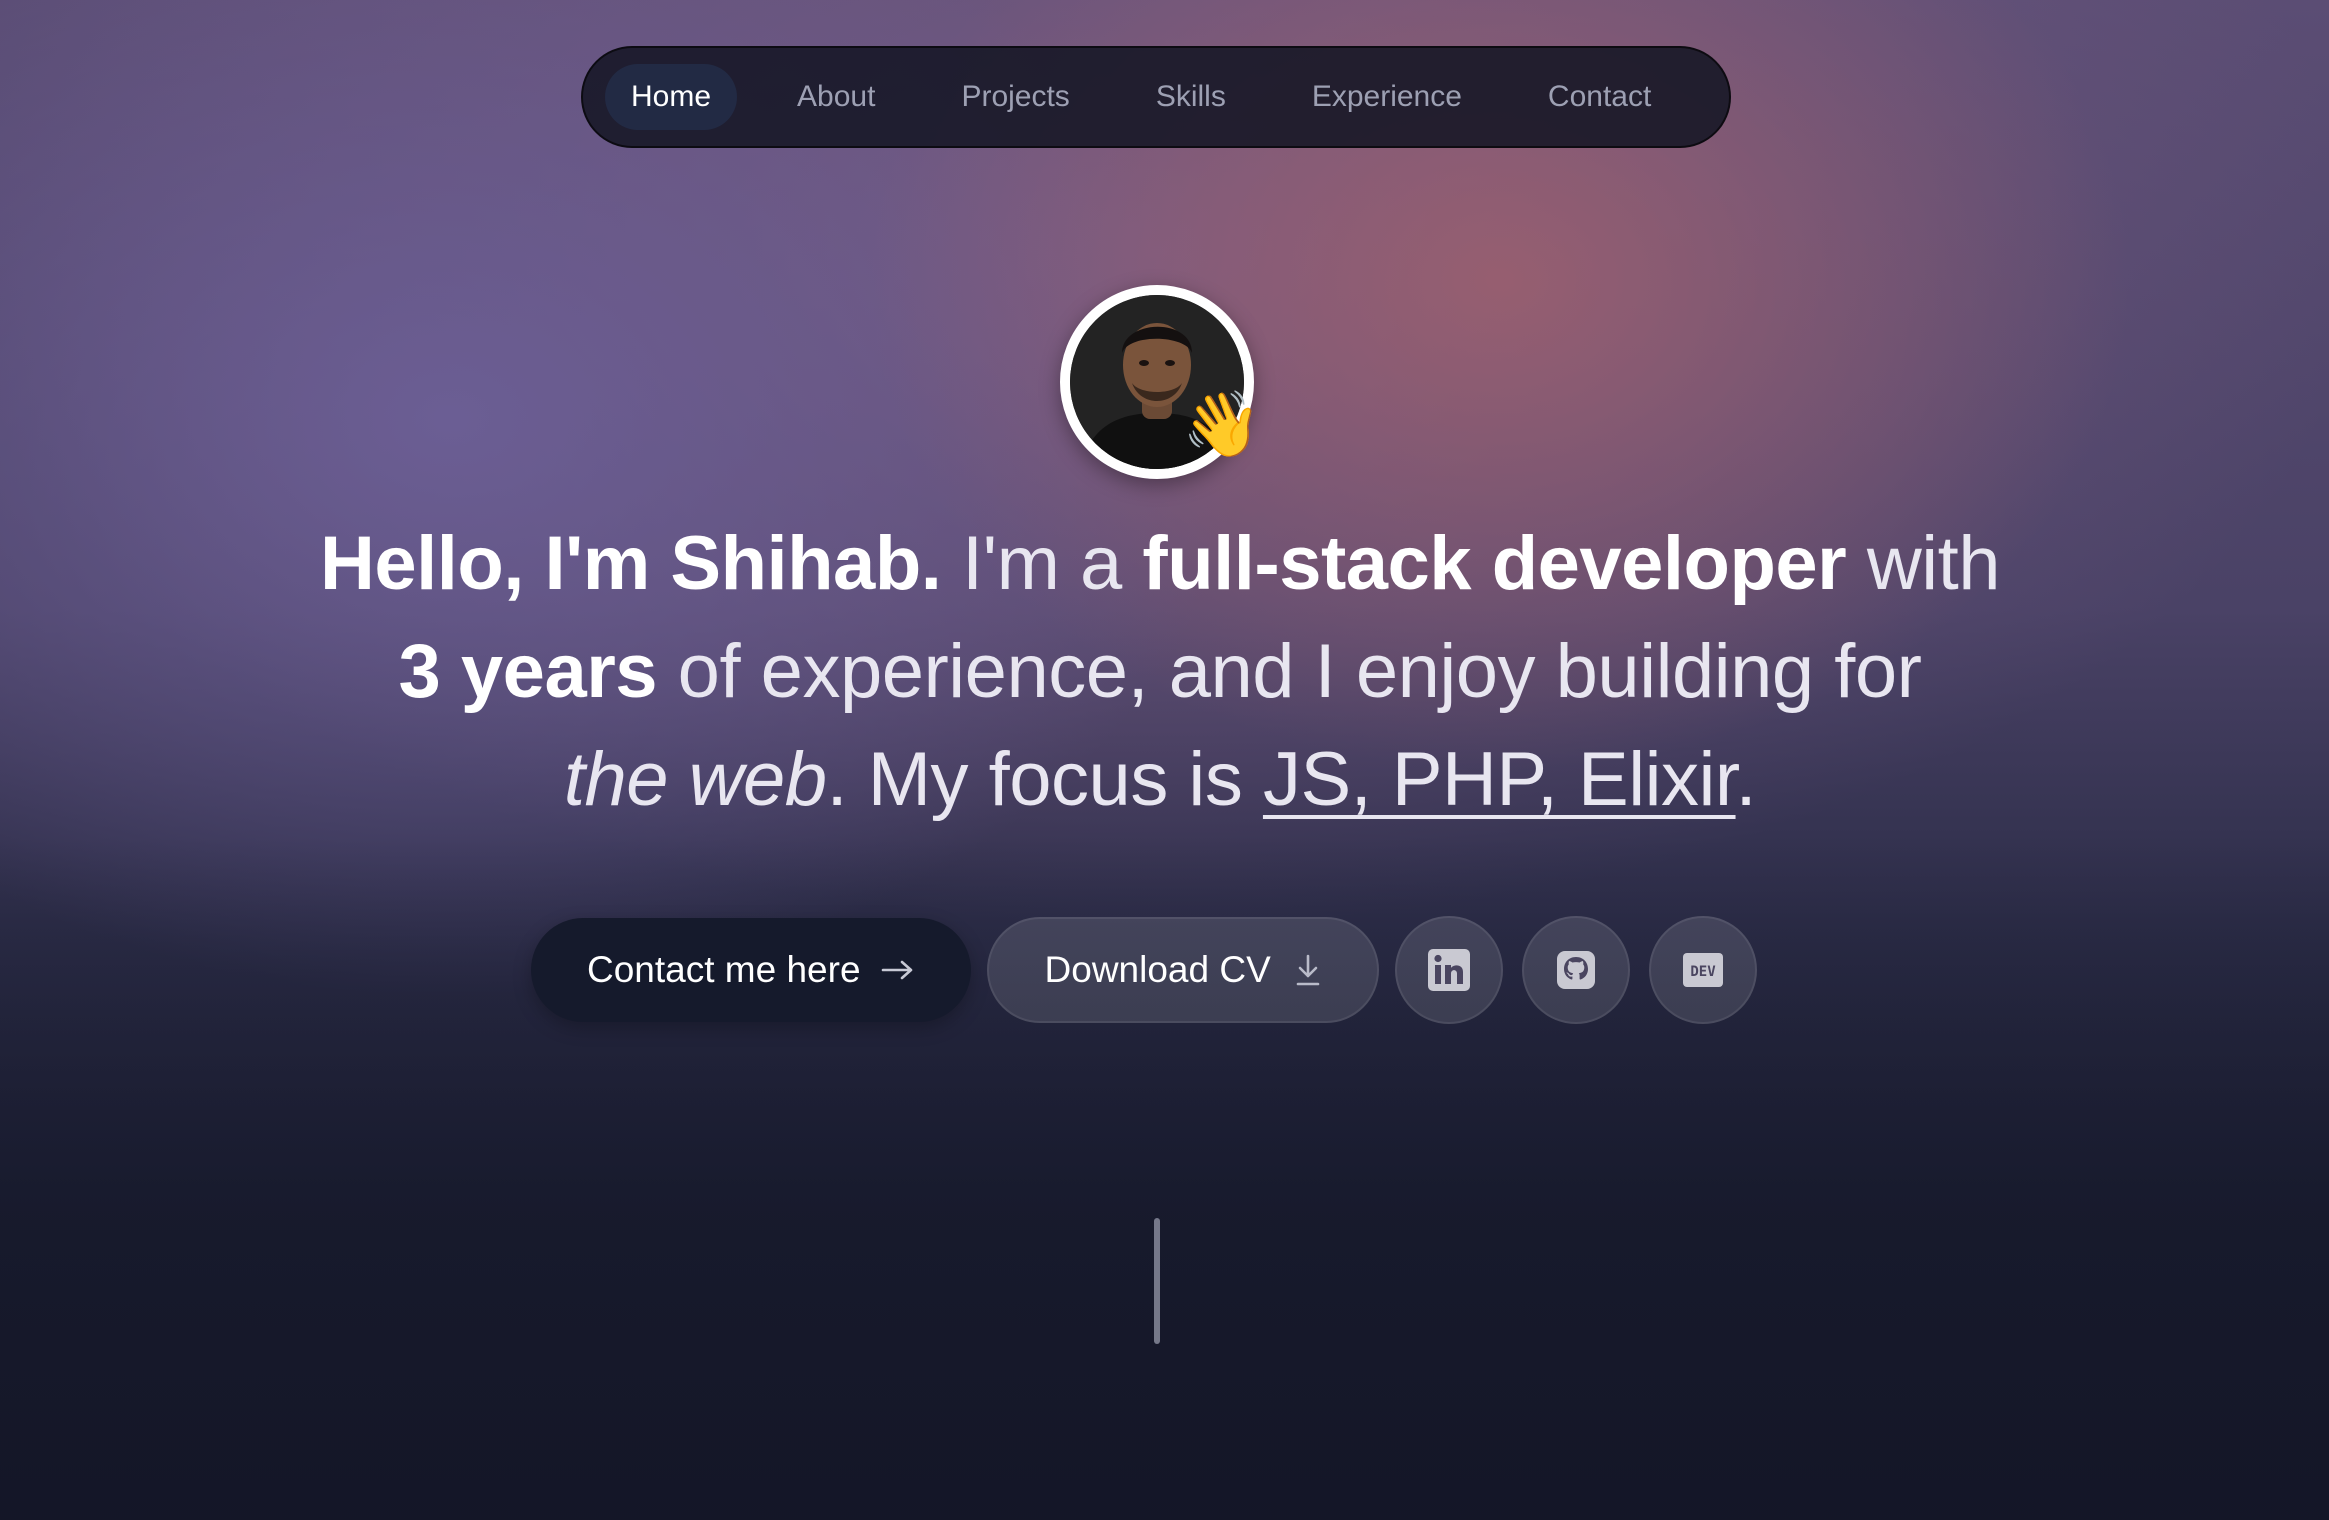 The height and width of the screenshot is (1520, 2329). What do you see at coordinates (630, 563) in the screenshot?
I see `greeting-text: Hello, I'm Shihab.` at bounding box center [630, 563].